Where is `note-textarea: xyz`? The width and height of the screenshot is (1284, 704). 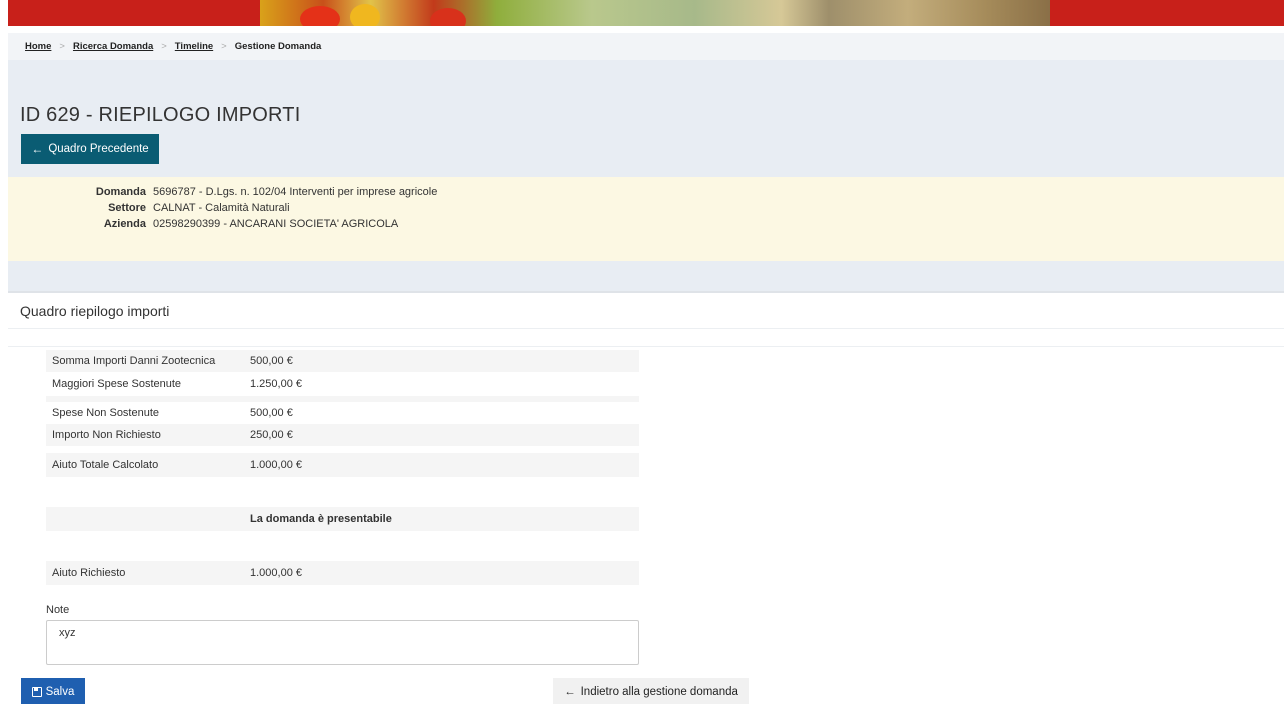
note-textarea: xyz is located at coordinates (342, 642).